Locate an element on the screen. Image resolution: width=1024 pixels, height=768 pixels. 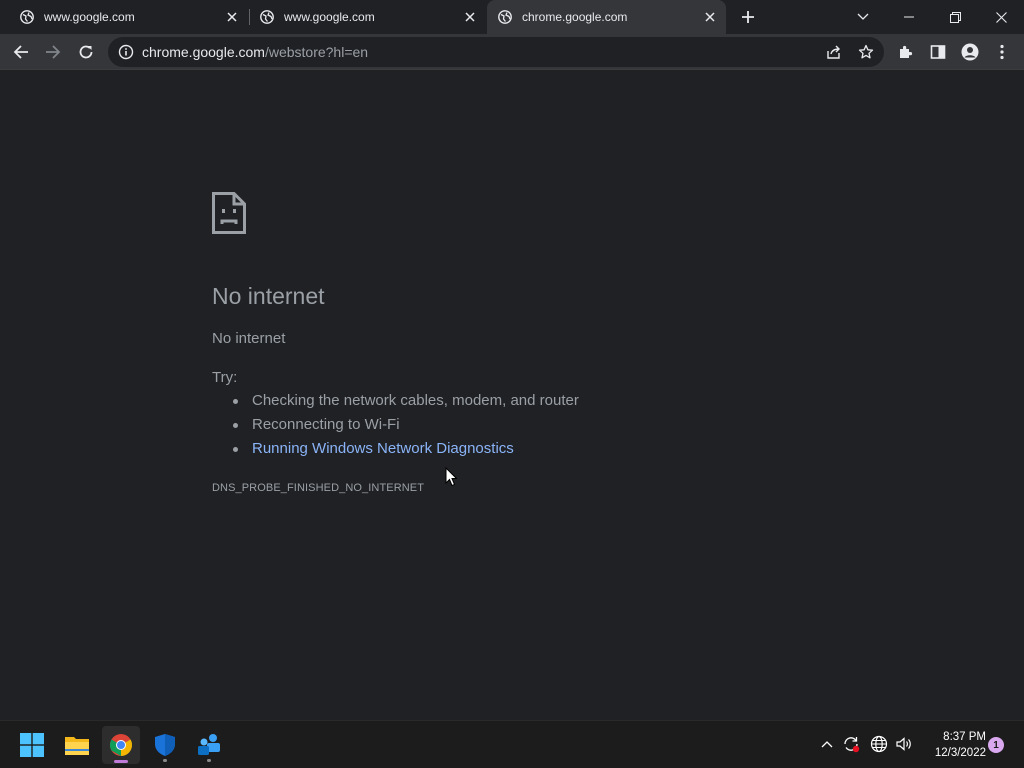
globe-network-icon is located at coordinates (879, 744).